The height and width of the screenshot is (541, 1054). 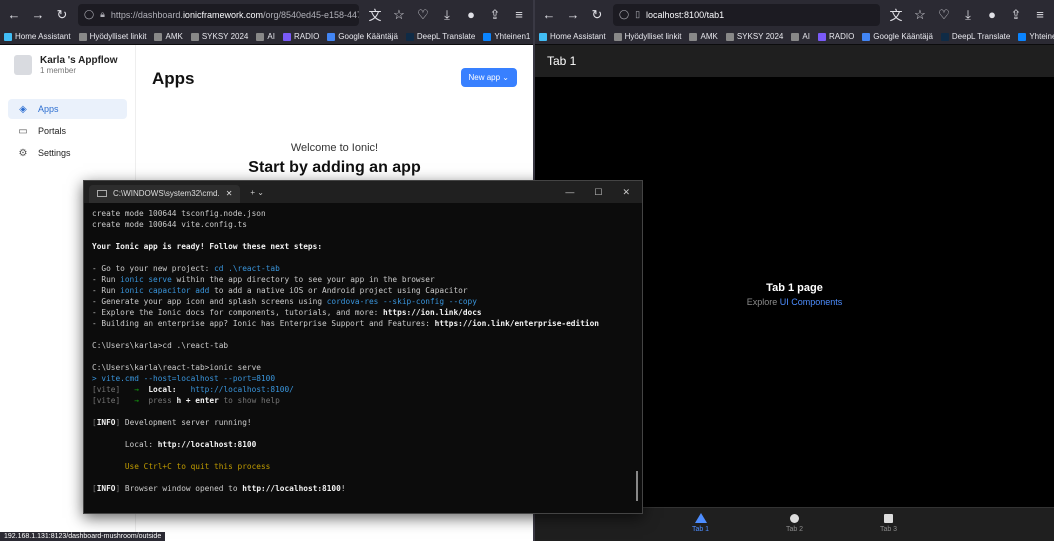 What do you see at coordinates (598, 192) in the screenshot?
I see `maximize-icon: ☐` at bounding box center [598, 192].